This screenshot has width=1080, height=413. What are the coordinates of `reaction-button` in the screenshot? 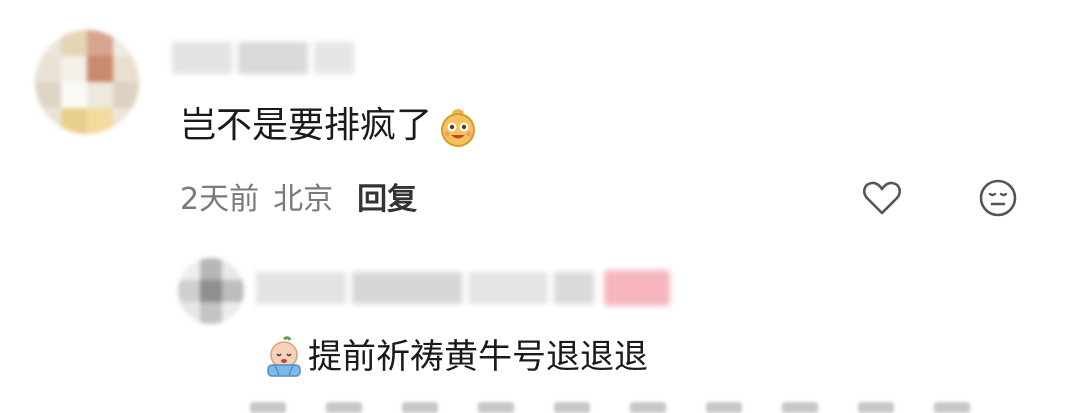 It's located at (998, 200).